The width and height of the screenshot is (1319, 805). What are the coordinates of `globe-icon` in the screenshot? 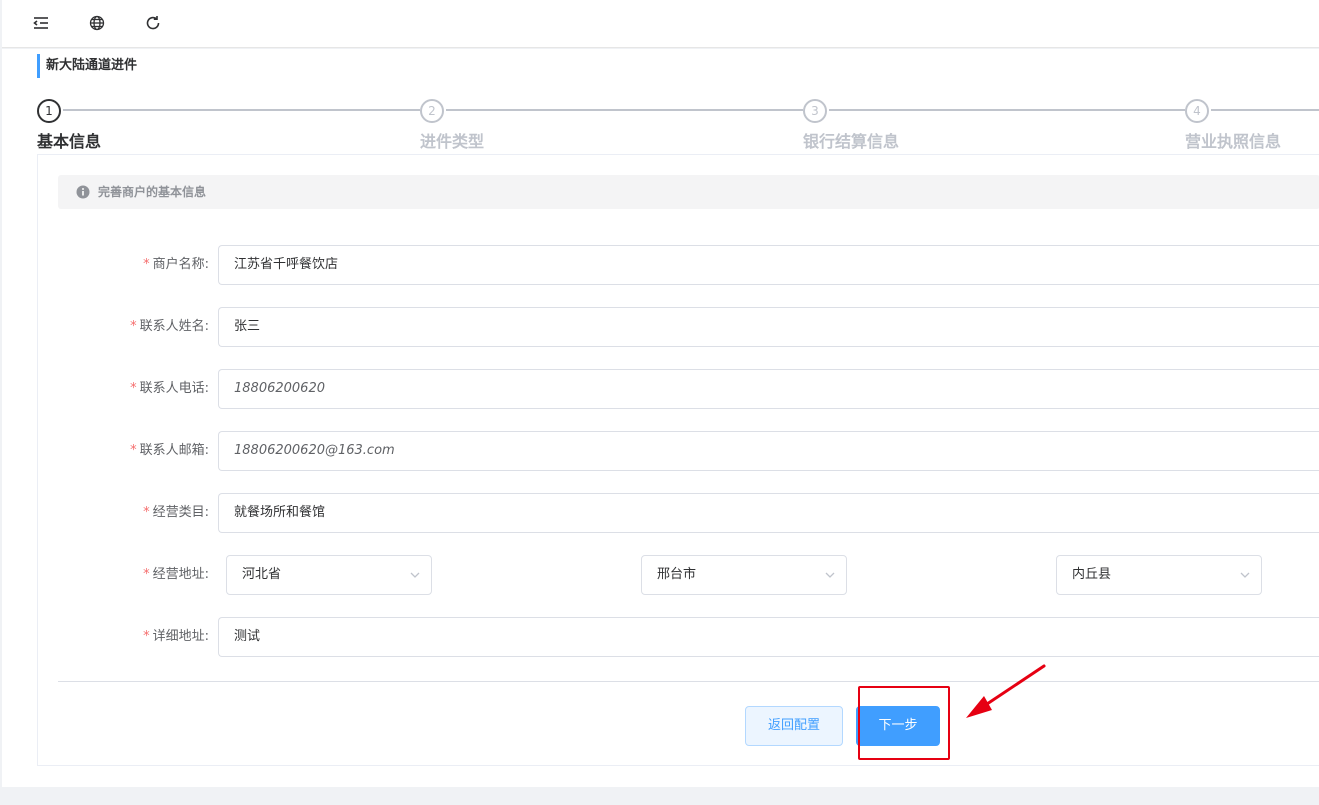 It's located at (97, 23).